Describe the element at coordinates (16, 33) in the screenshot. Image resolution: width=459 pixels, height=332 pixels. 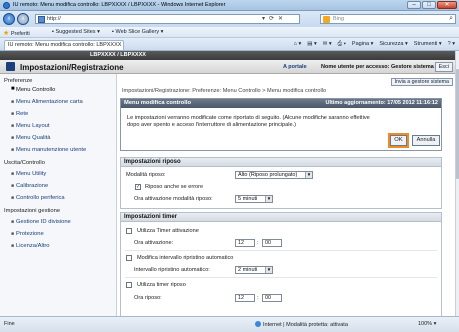
I see `favorites-button: ★ Preferiti` at that location.